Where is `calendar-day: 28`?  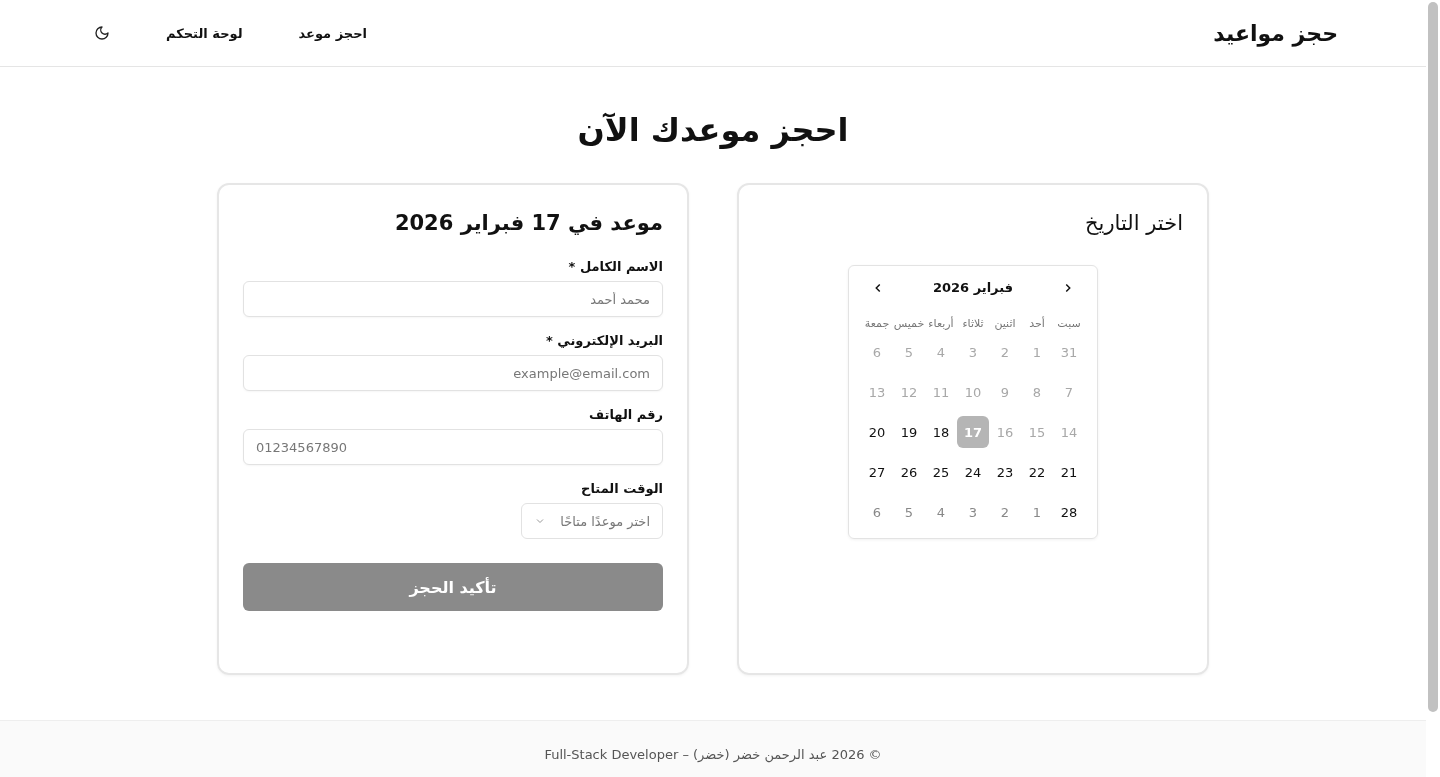
calendar-day: 28 is located at coordinates (1069, 512).